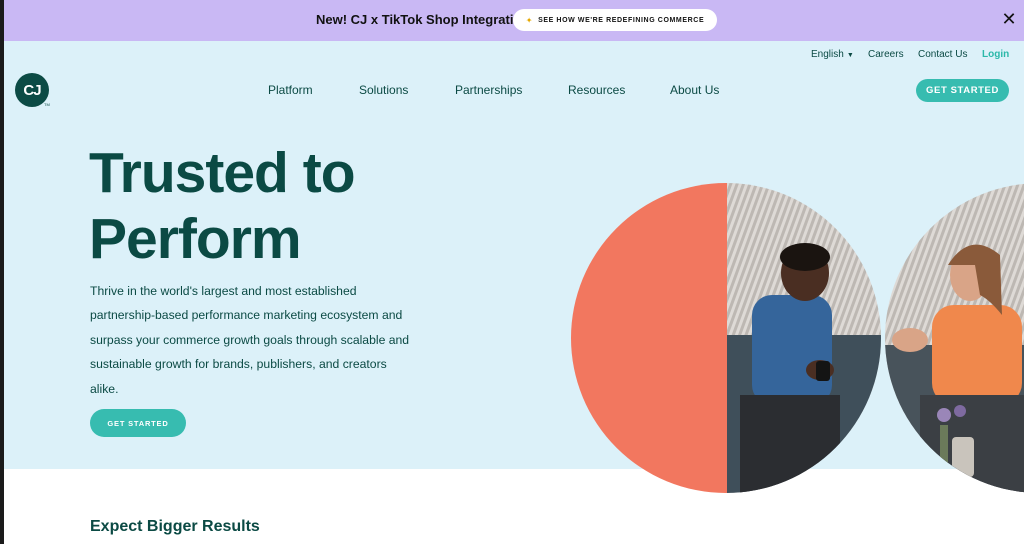 The image size is (1024, 544). Describe the element at coordinates (195, 239) in the screenshot. I see `headline-line-2: Perform` at that location.